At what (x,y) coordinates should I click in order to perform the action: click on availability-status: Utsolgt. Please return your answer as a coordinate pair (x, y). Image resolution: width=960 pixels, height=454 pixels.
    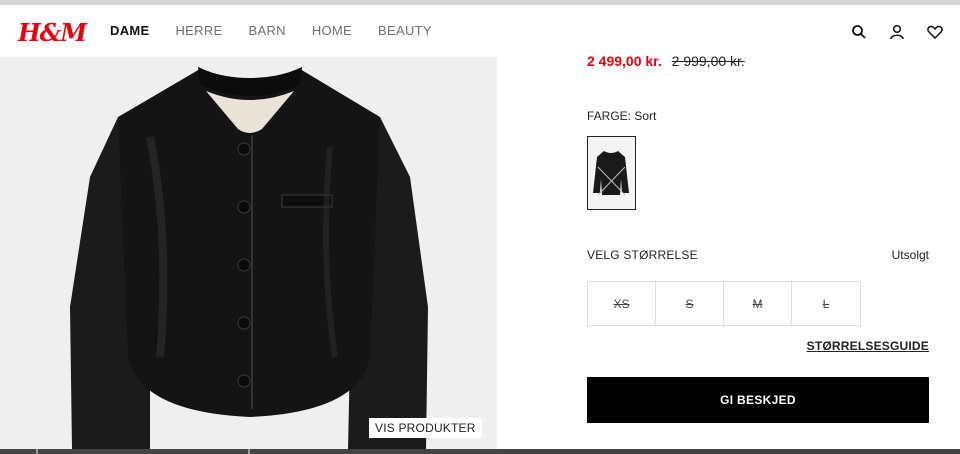
    Looking at the image, I should click on (910, 255).